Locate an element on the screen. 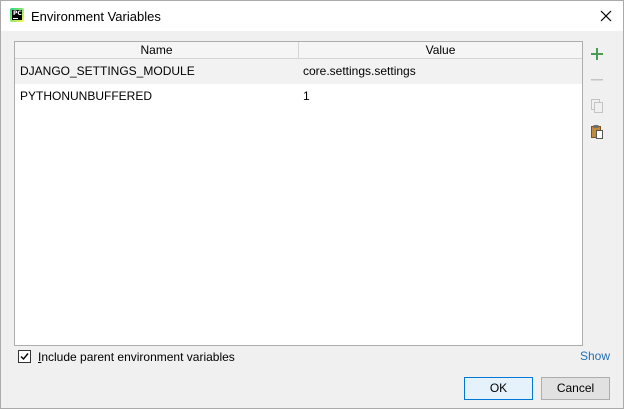 The image size is (624, 409). pycharm-icon: PC is located at coordinates (17, 15).